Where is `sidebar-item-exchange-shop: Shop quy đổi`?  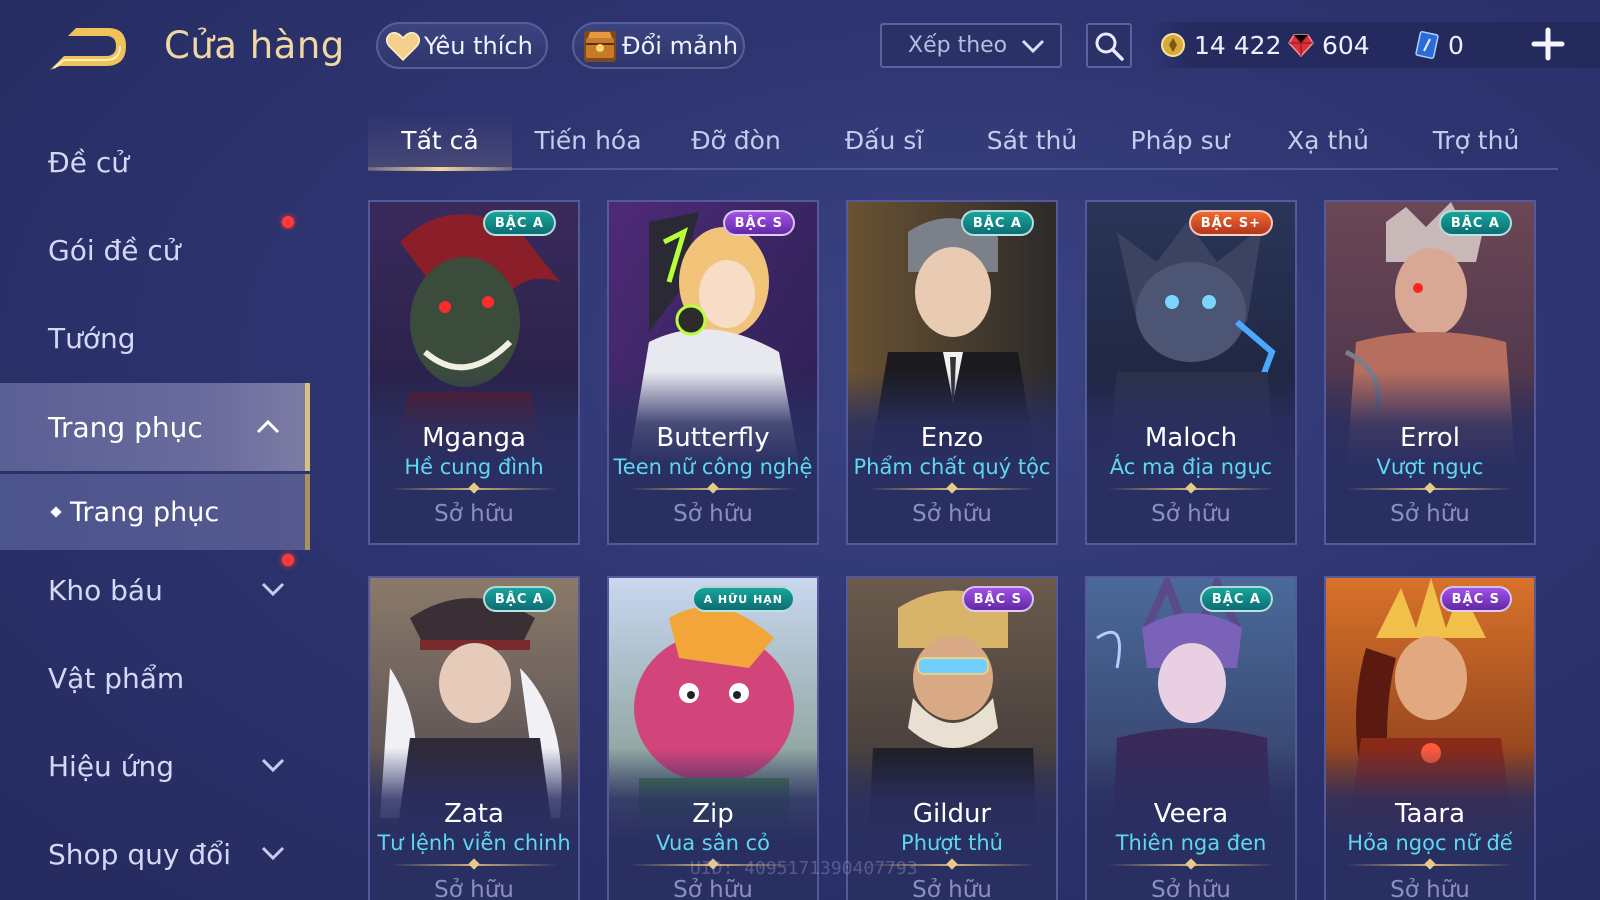 sidebar-item-exchange-shop: Shop quy đổi is located at coordinates (155, 854).